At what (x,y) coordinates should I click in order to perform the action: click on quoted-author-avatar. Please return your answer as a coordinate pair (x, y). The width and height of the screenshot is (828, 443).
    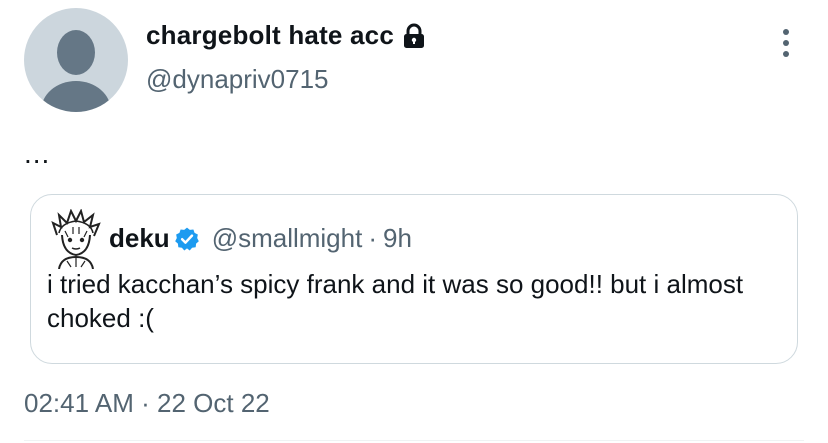
    Looking at the image, I should click on (76, 239).